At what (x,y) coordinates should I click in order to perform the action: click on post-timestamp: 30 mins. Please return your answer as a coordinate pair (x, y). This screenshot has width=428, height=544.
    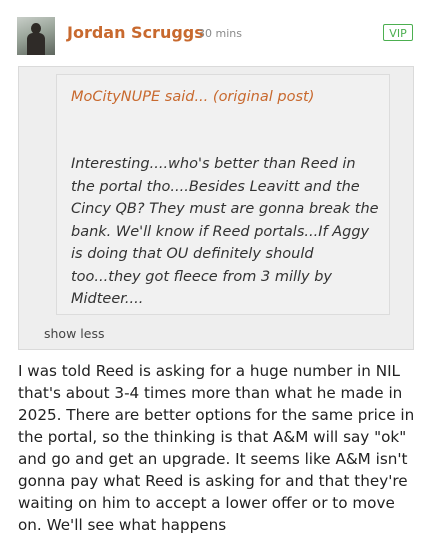
    Looking at the image, I should click on (220, 33).